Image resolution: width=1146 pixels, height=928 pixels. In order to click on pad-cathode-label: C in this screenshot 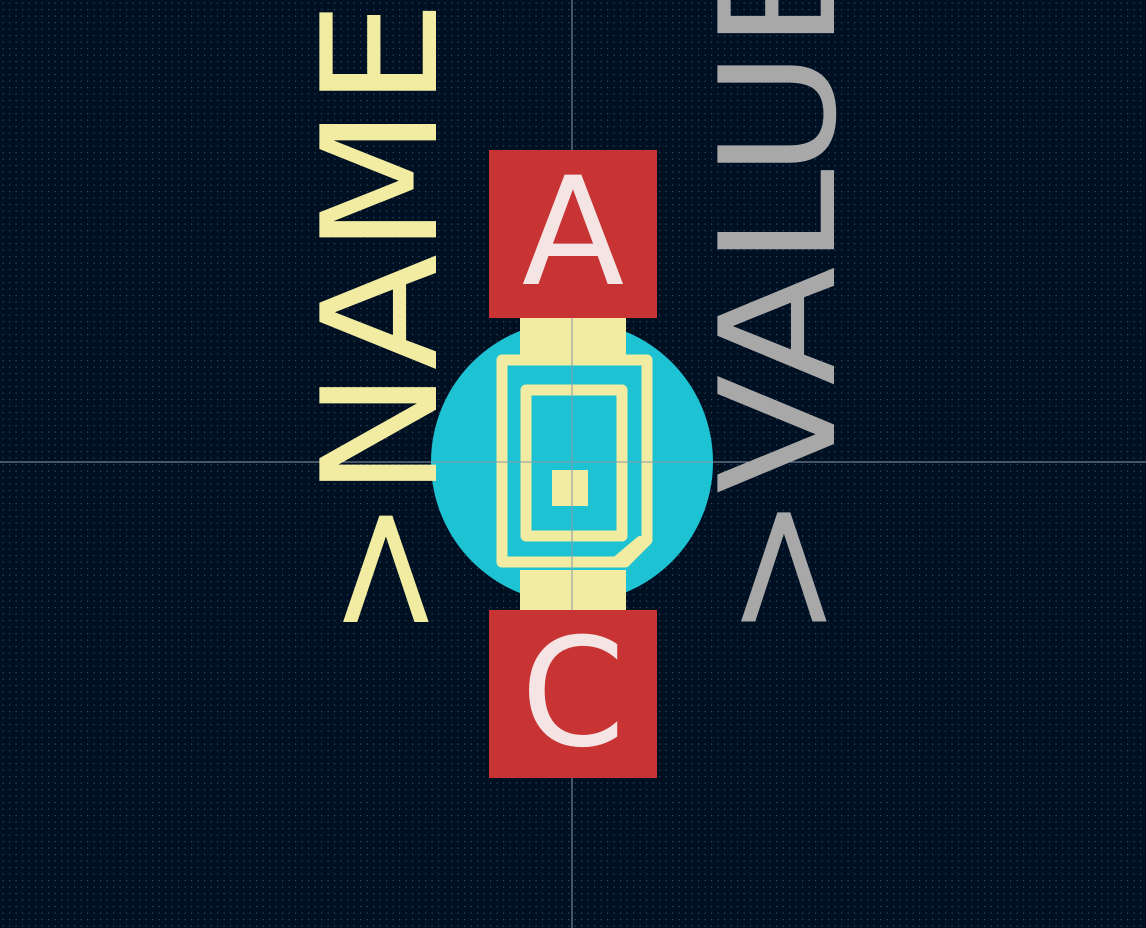, I will do `click(573, 694)`.